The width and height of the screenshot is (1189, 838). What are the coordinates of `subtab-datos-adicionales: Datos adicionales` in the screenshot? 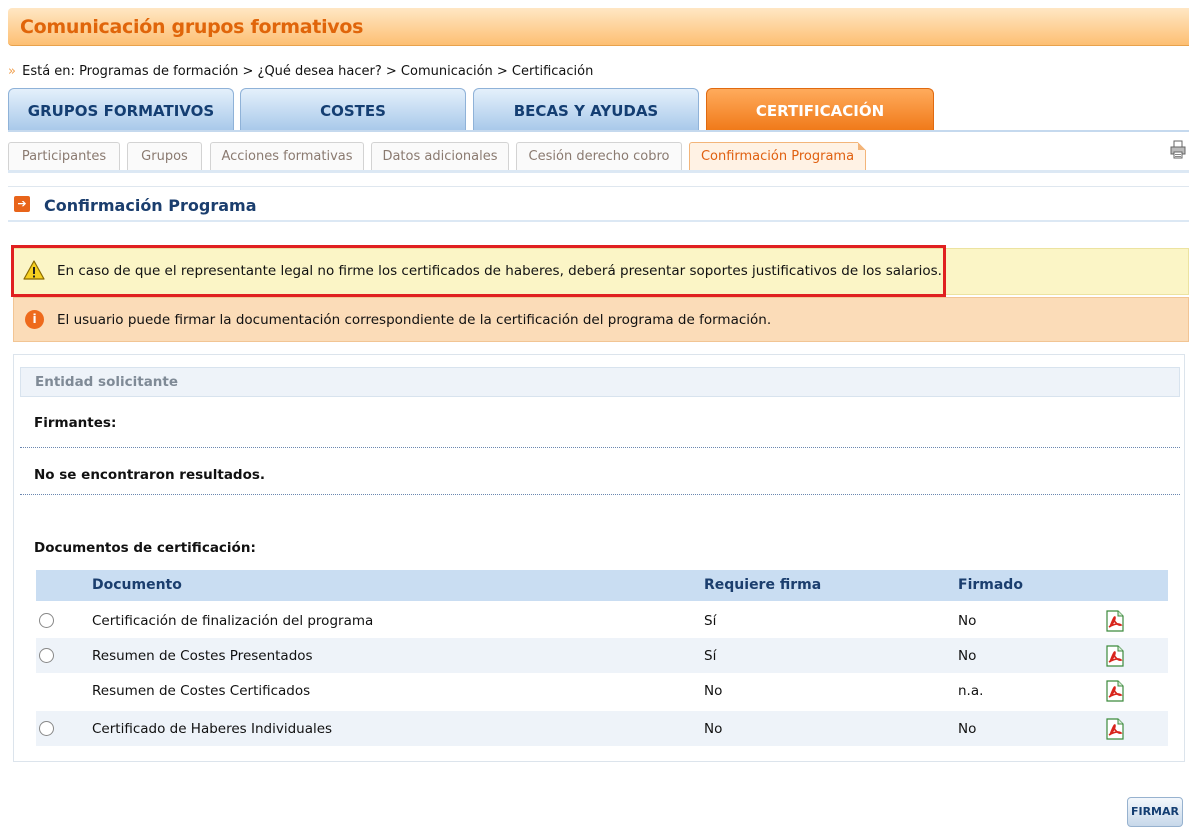 It's located at (440, 156).